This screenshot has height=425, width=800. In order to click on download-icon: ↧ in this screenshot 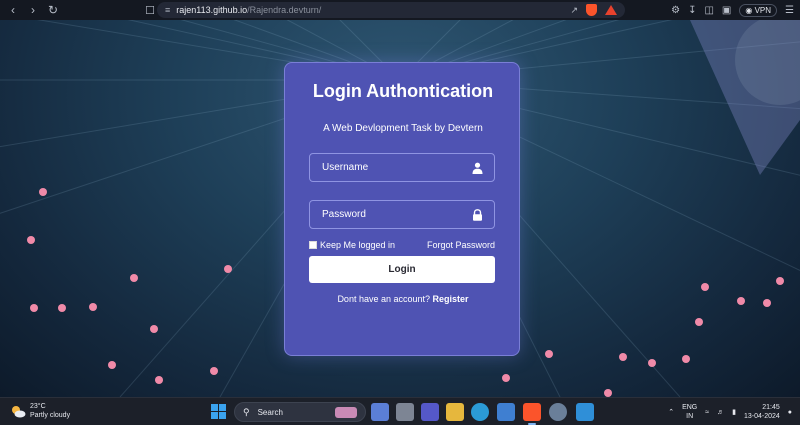, I will do `click(692, 10)`.